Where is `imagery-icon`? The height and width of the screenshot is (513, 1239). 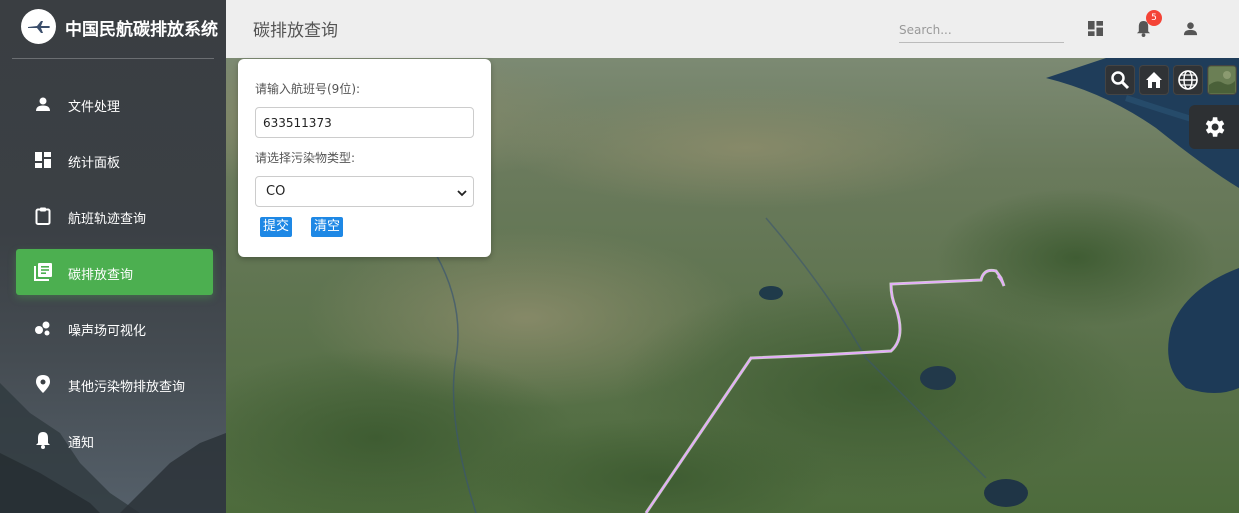 imagery-icon is located at coordinates (1222, 80).